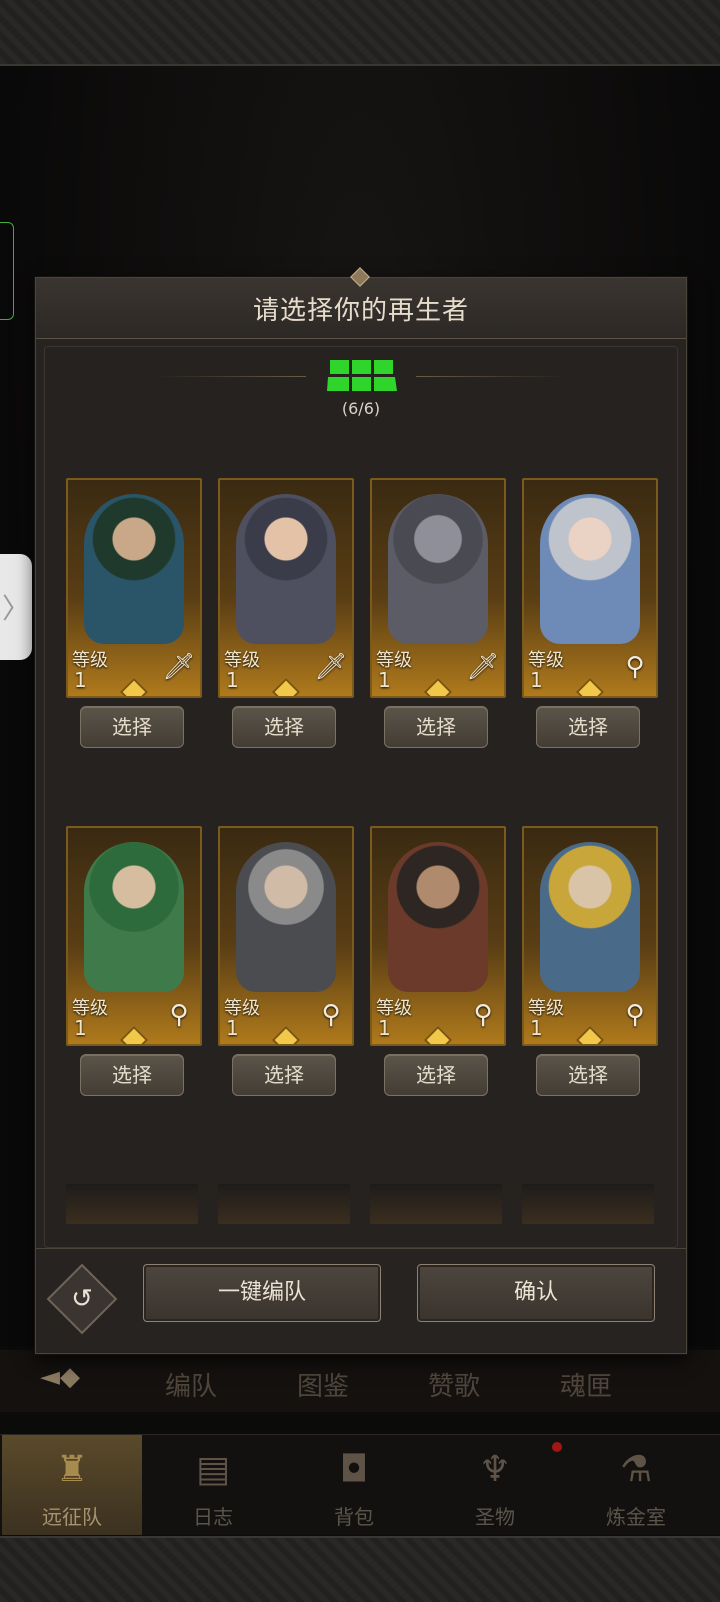 The width and height of the screenshot is (720, 1602). I want to click on nav-label: 远征队, so click(72, 1517).